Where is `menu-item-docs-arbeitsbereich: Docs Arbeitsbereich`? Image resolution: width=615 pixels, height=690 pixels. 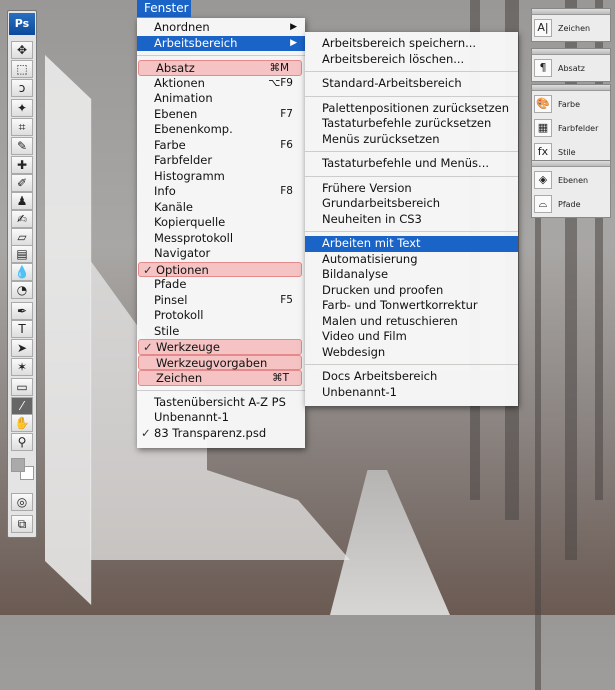
menu-item-docs-arbeitsbereich: Docs Arbeitsbereich is located at coordinates (411, 377).